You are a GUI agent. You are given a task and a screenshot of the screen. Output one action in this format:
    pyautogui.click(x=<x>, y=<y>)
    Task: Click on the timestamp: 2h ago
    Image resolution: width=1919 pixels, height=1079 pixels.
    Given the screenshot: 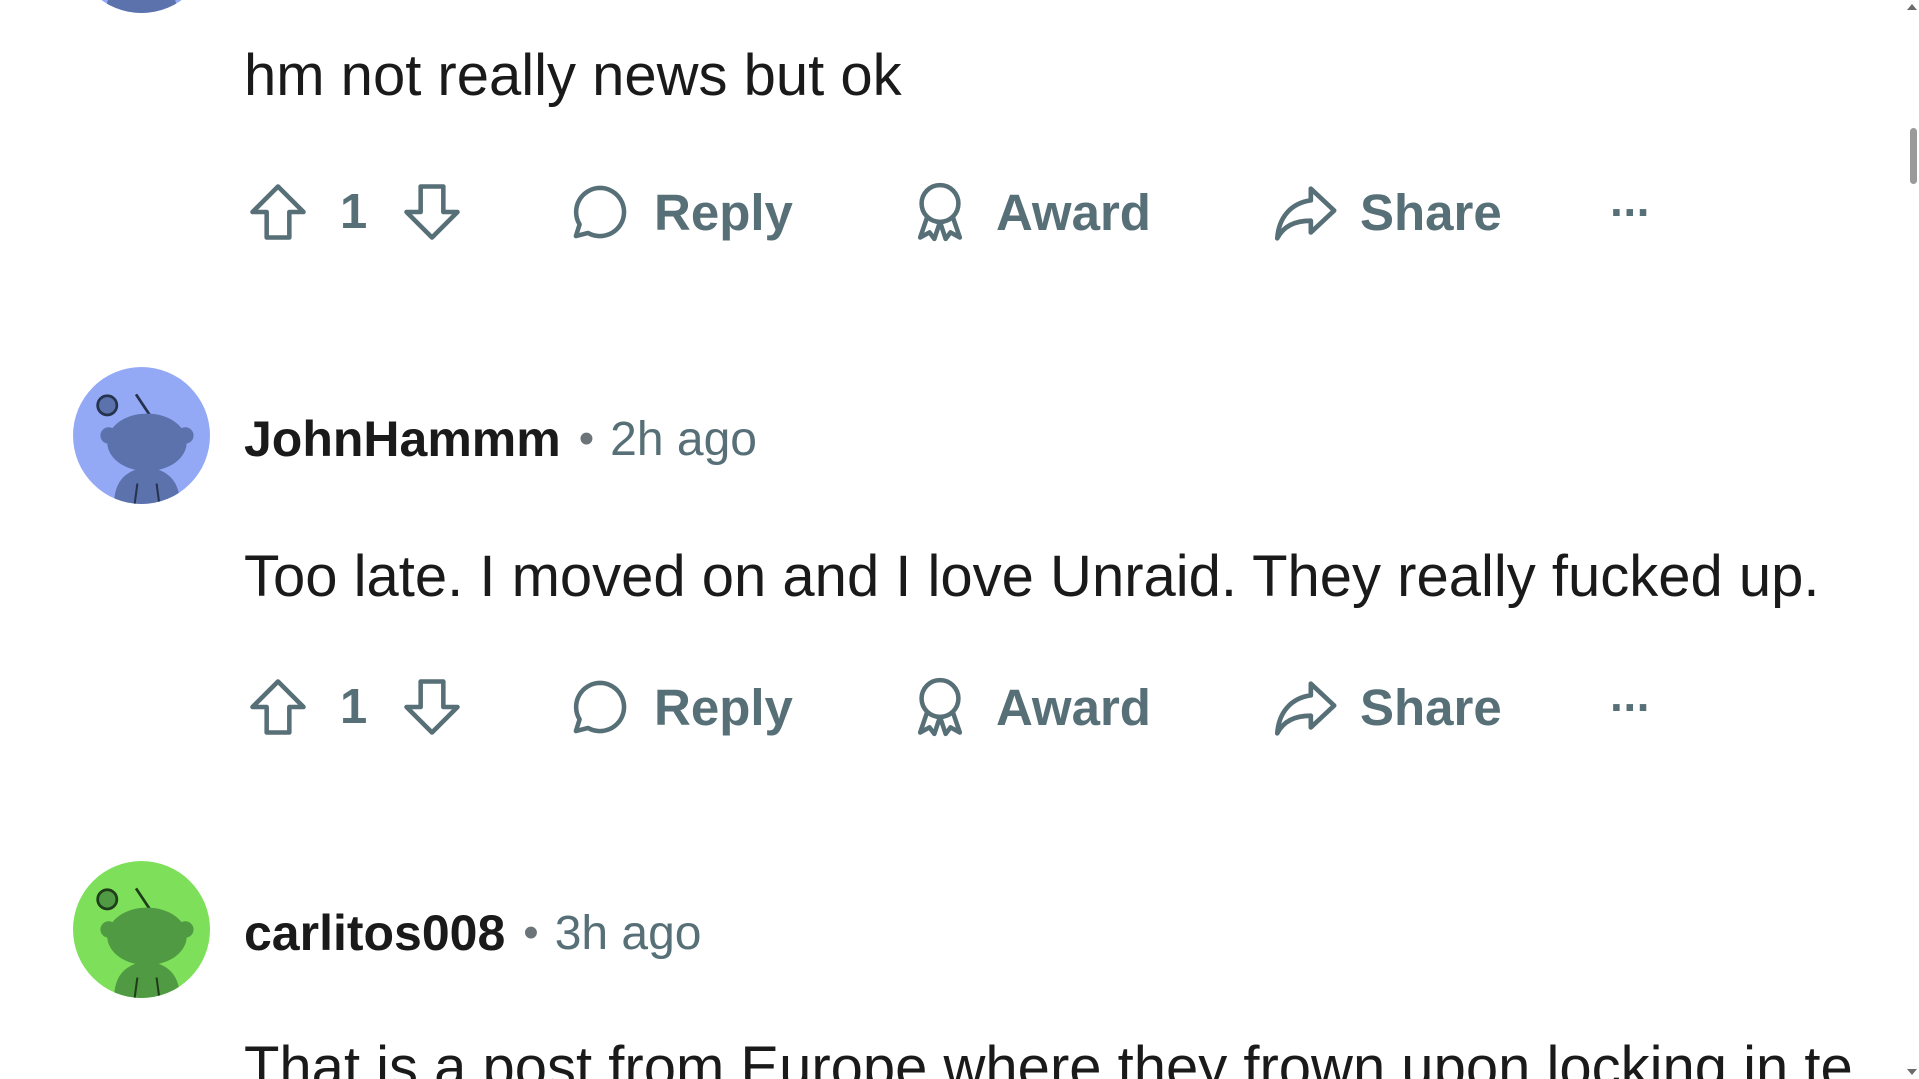 What is the action you would take?
    pyautogui.click(x=683, y=439)
    